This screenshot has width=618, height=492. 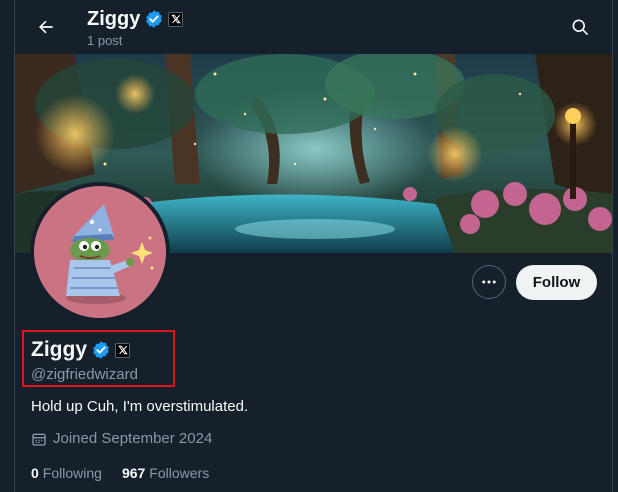 I want to click on profile-bio: Hold up Cuh, I'm overstimulated., so click(x=140, y=406).